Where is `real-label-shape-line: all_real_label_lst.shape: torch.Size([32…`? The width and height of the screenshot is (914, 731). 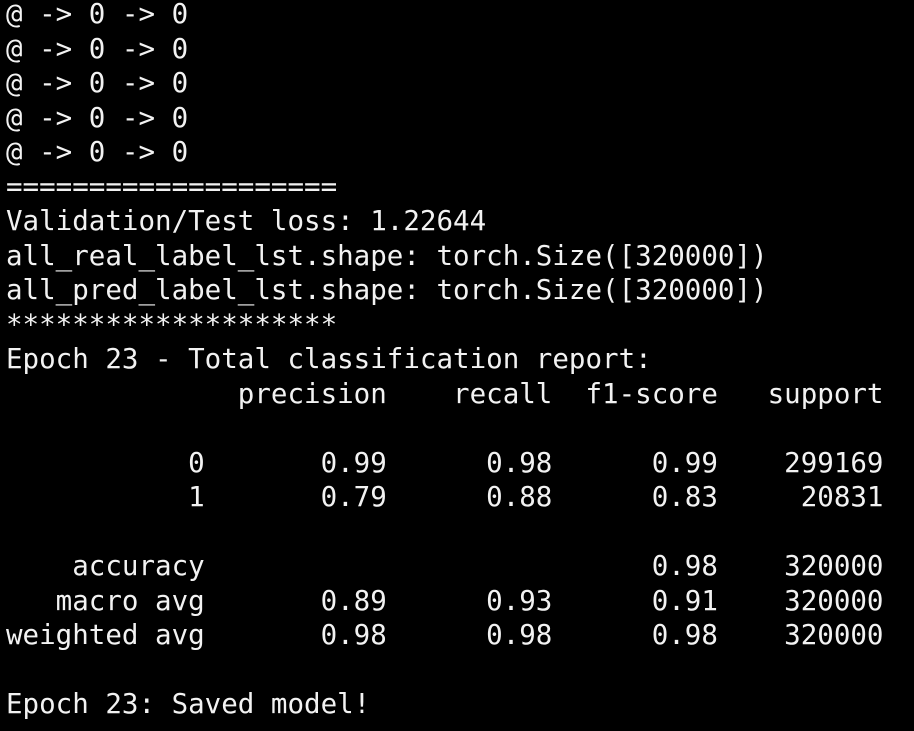
real-label-shape-line: all_real_label_lst.shape: torch.Size([32… is located at coordinates (387, 255).